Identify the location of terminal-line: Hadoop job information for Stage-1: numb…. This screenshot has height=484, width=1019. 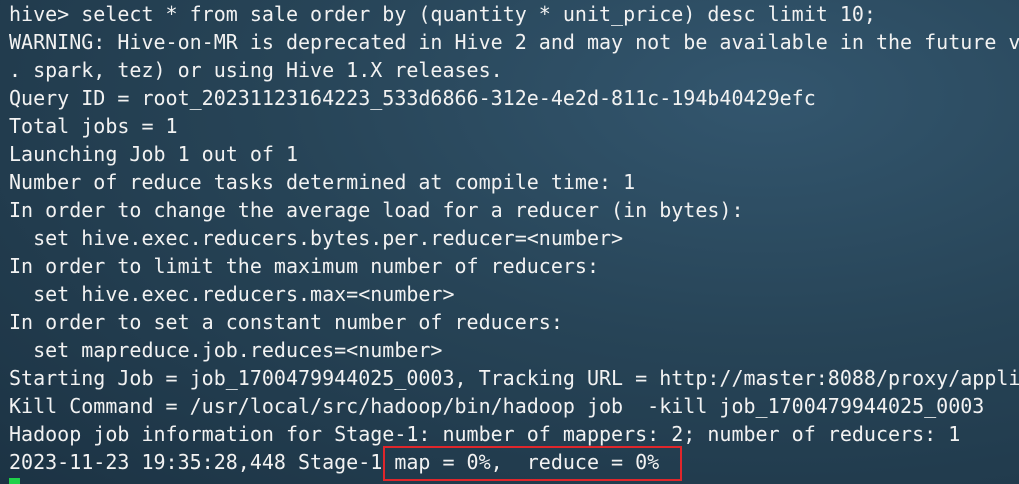
(485, 434).